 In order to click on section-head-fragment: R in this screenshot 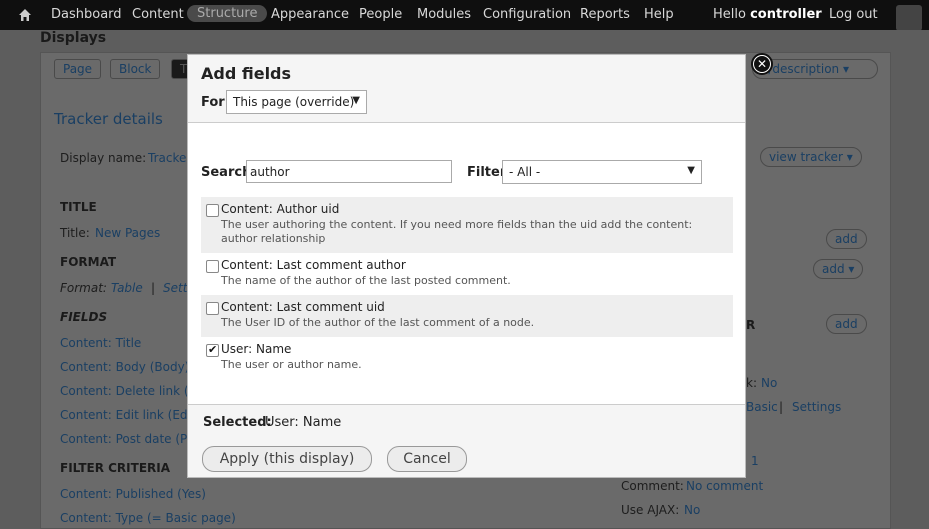, I will do `click(751, 325)`.